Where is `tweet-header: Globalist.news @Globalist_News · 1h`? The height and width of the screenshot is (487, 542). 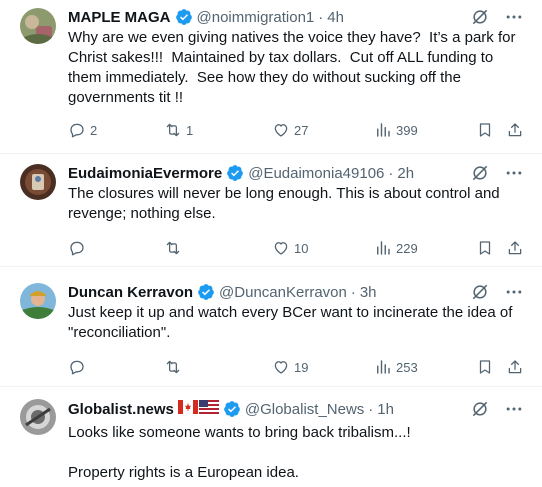 tweet-header: Globalist.news @Globalist_News · 1h is located at coordinates (270, 409).